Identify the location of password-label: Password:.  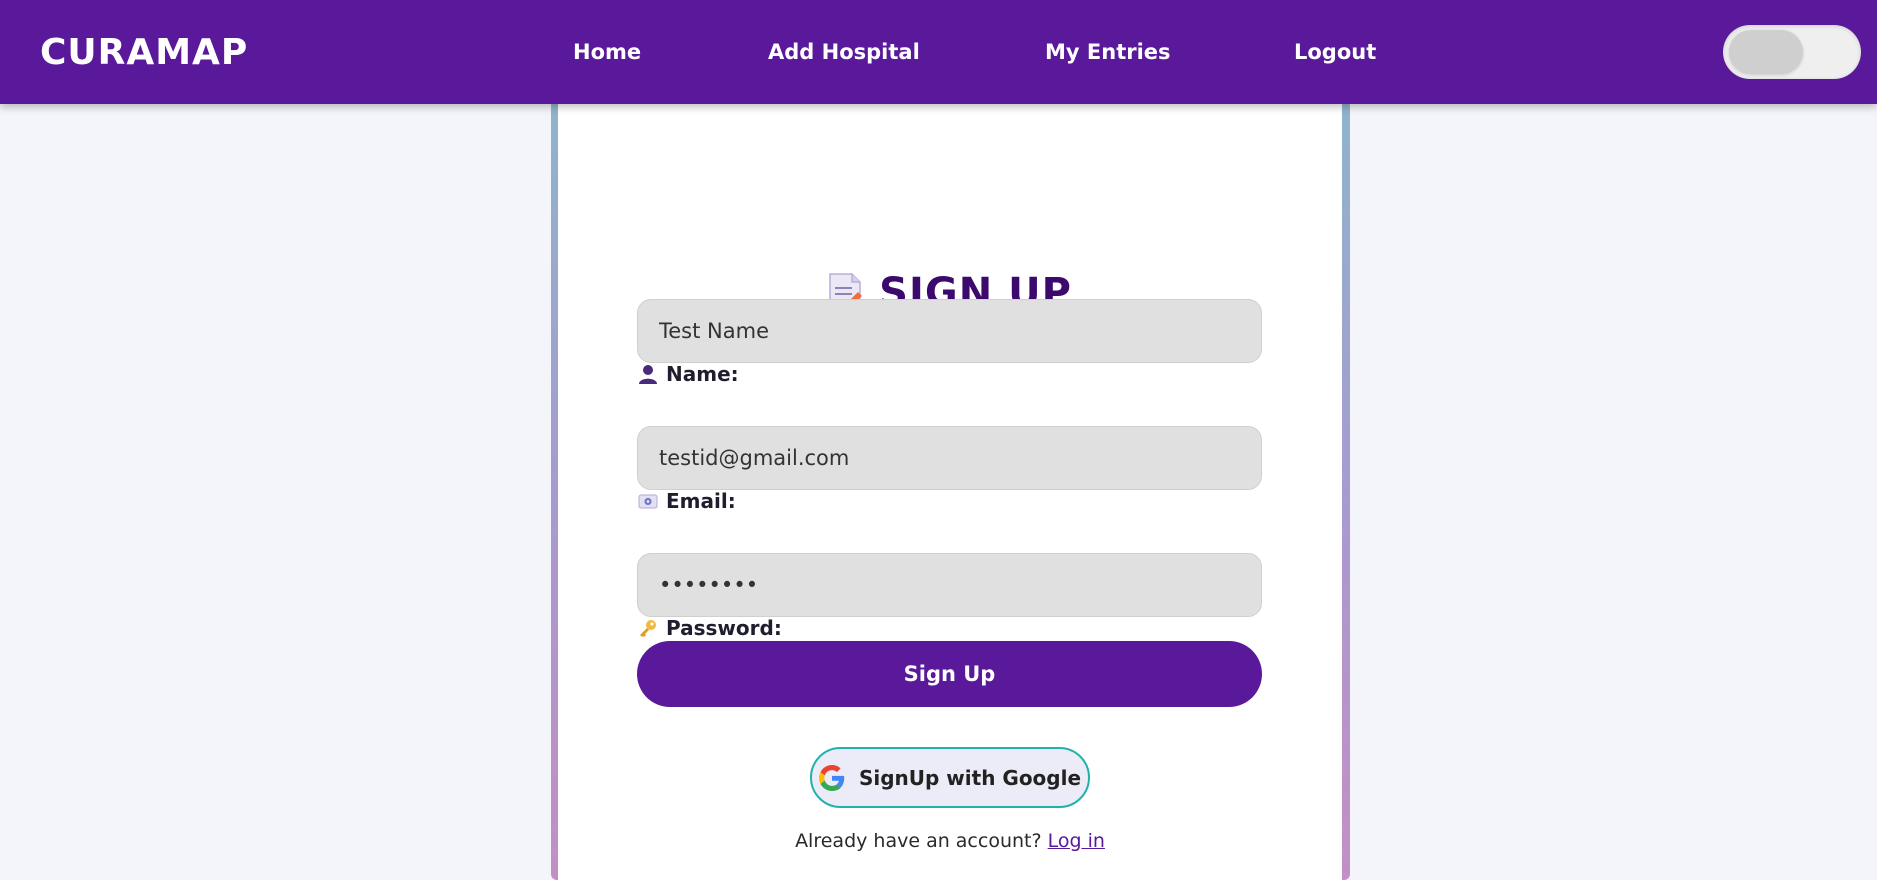
(710, 628).